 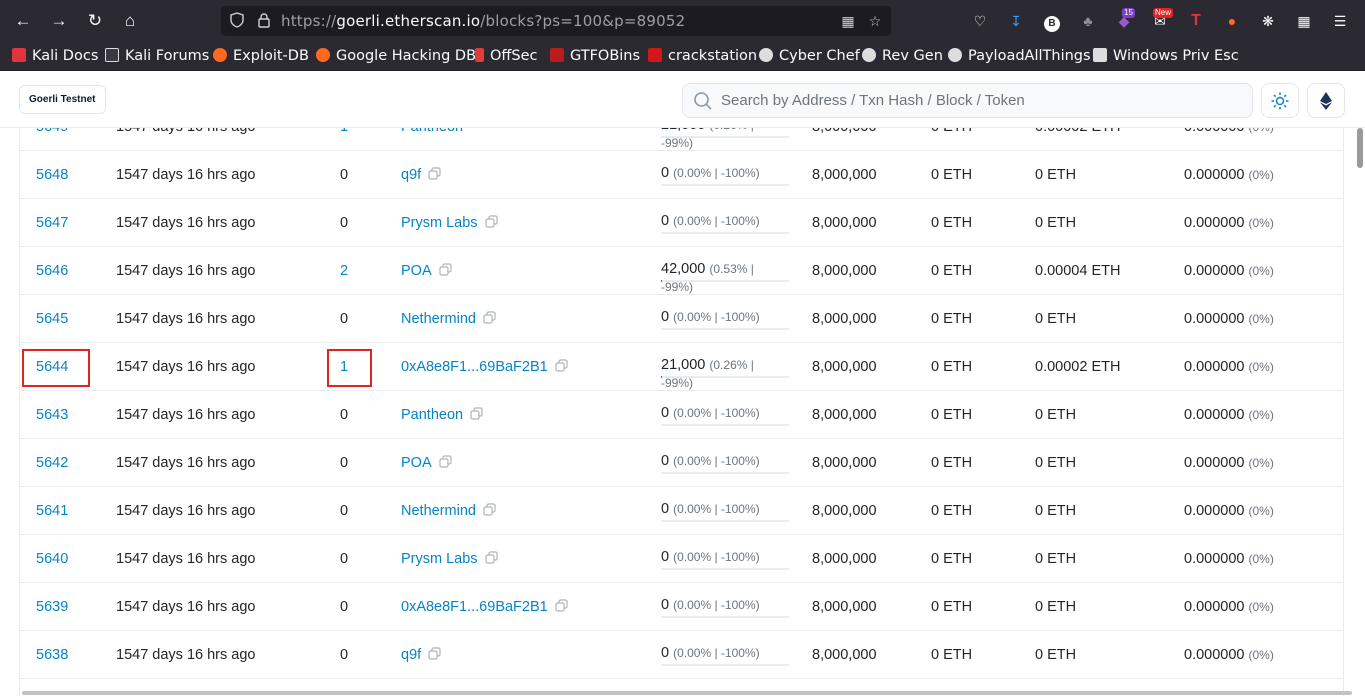 I want to click on reward: 0.00002 ETH, so click(x=1078, y=367).